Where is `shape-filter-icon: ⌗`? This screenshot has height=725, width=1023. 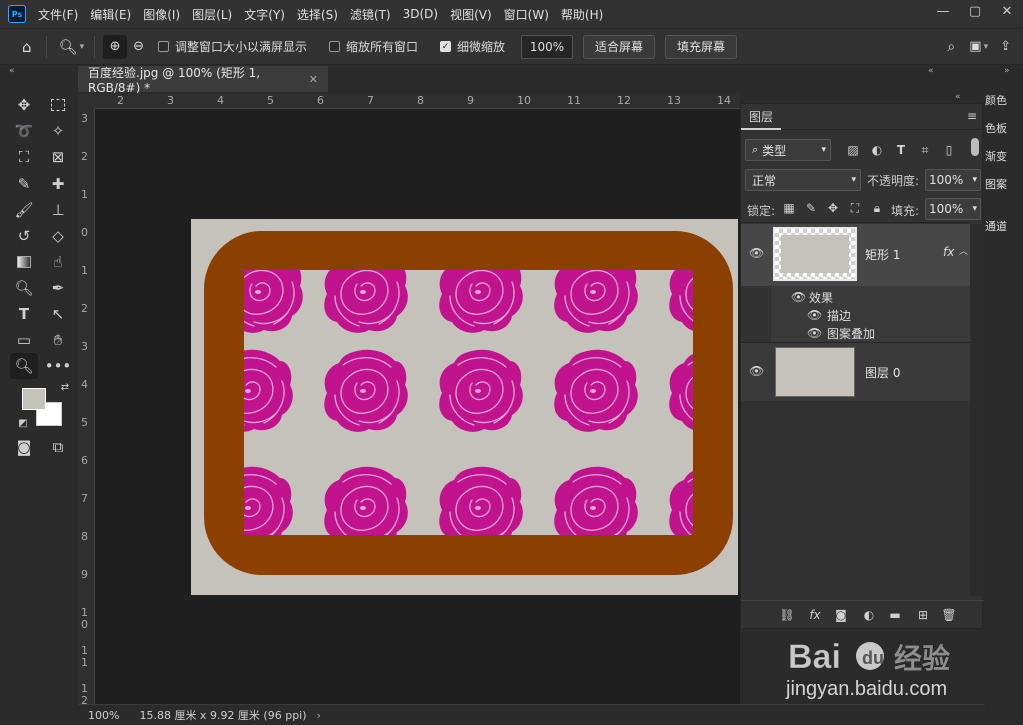 shape-filter-icon: ⌗ is located at coordinates (925, 150).